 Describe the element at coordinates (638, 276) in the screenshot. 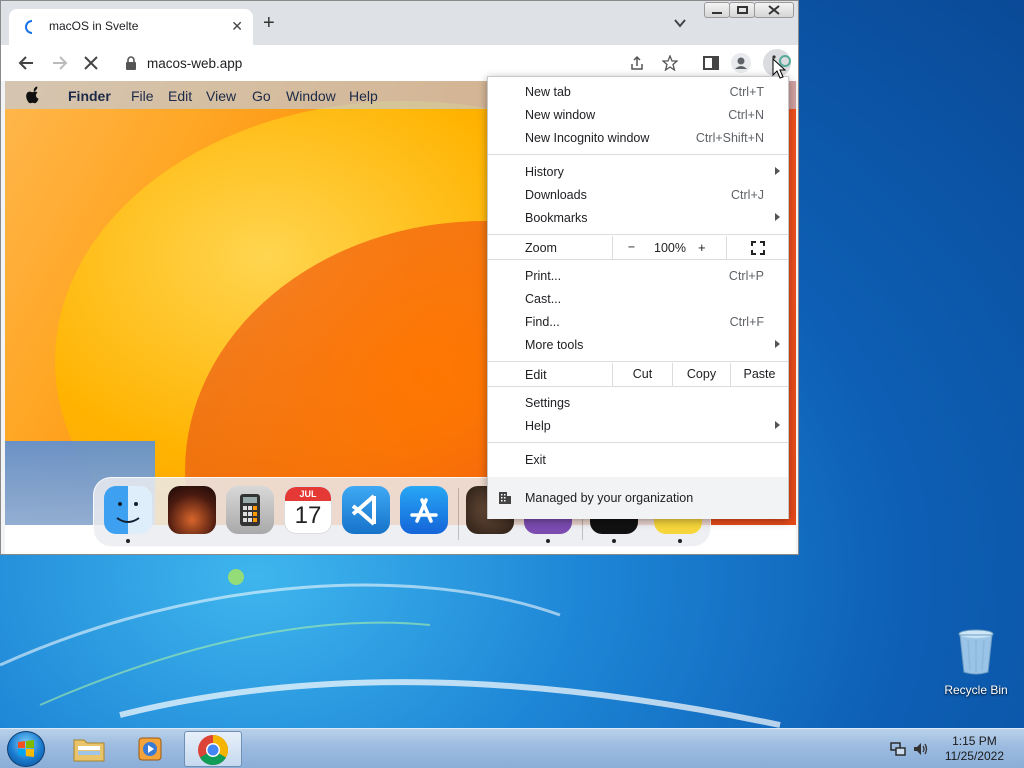

I see `menu-print: Print... Ctrl+P` at that location.